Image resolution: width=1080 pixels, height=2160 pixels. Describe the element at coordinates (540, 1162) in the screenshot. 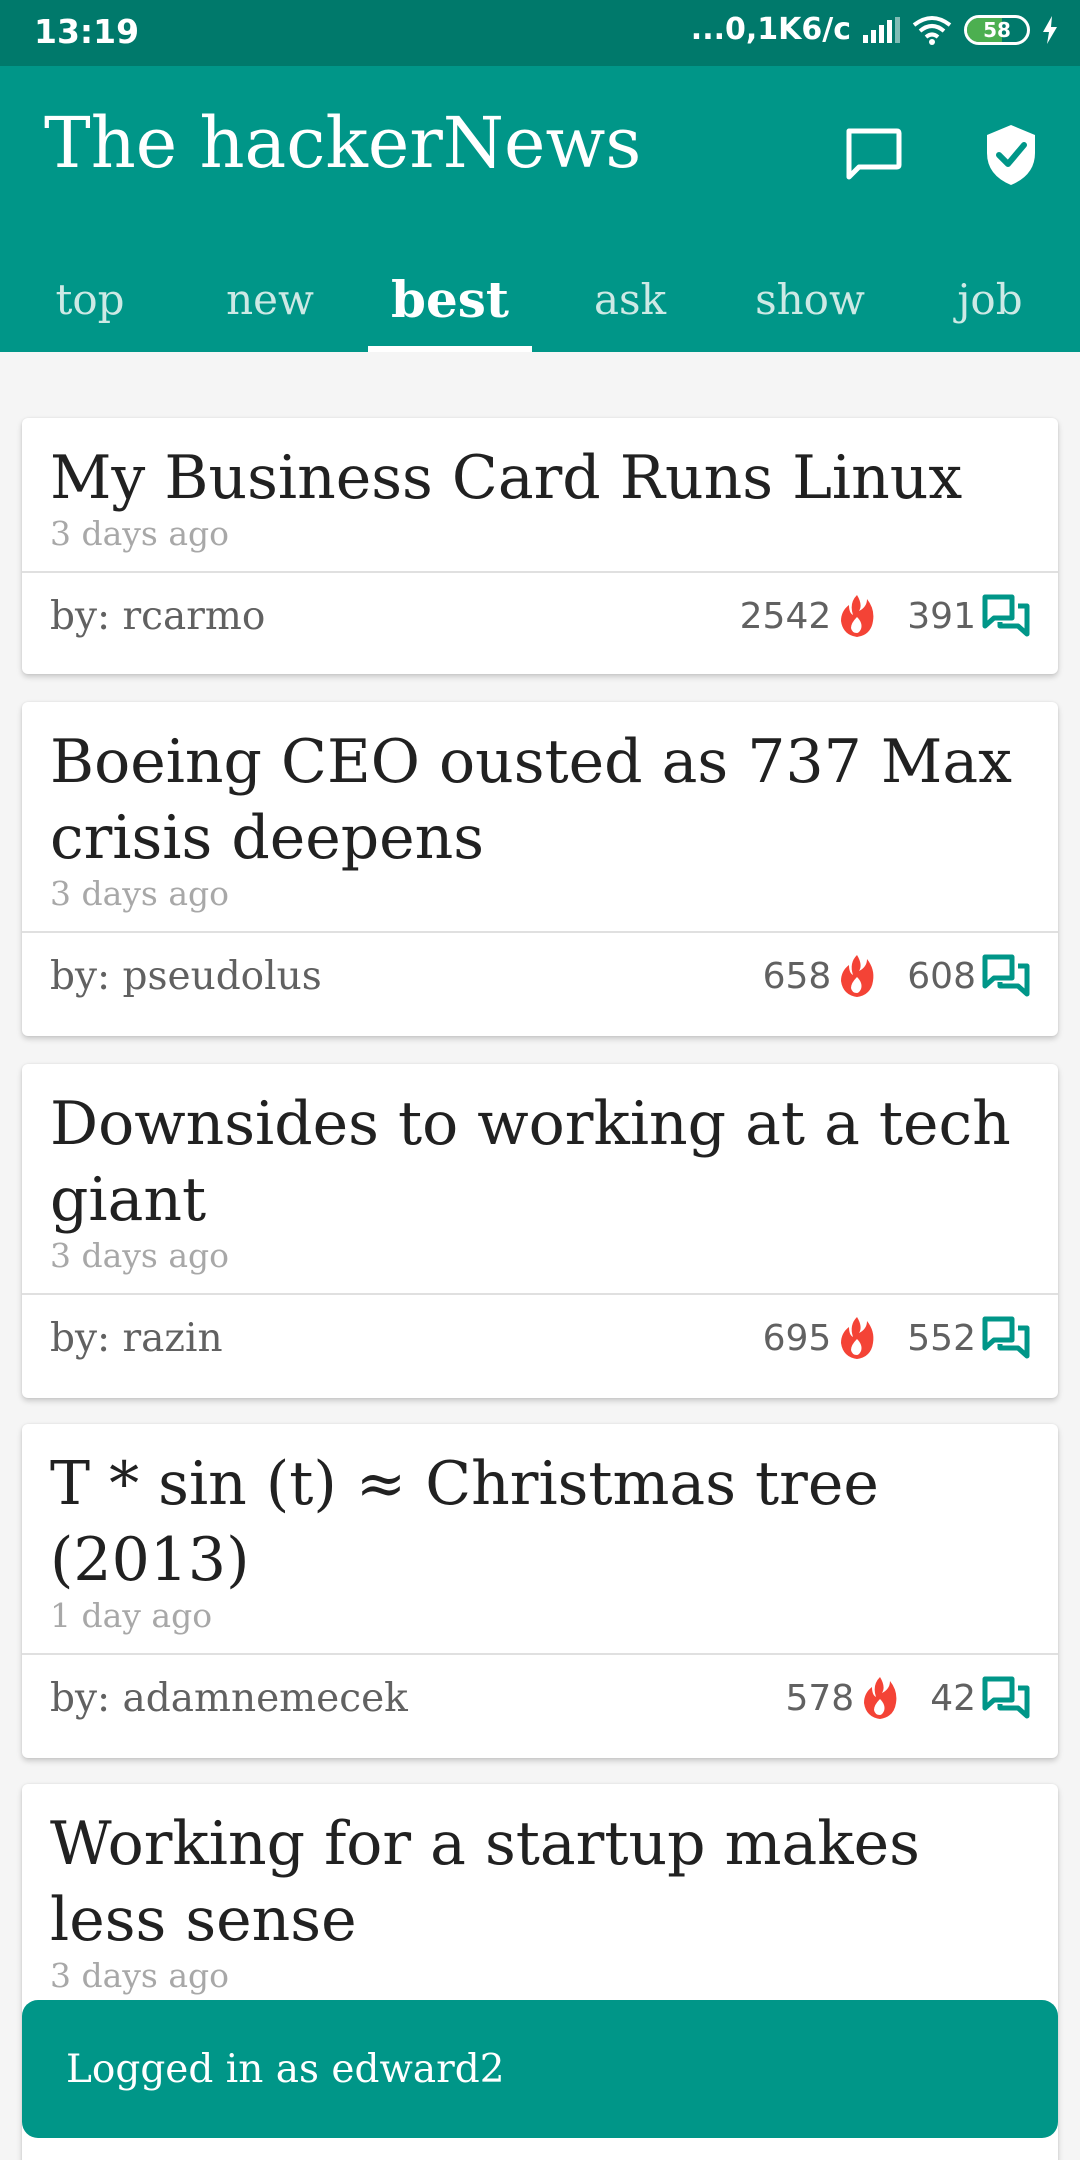

I see `story-title: Downsides to working at a tech giant` at that location.